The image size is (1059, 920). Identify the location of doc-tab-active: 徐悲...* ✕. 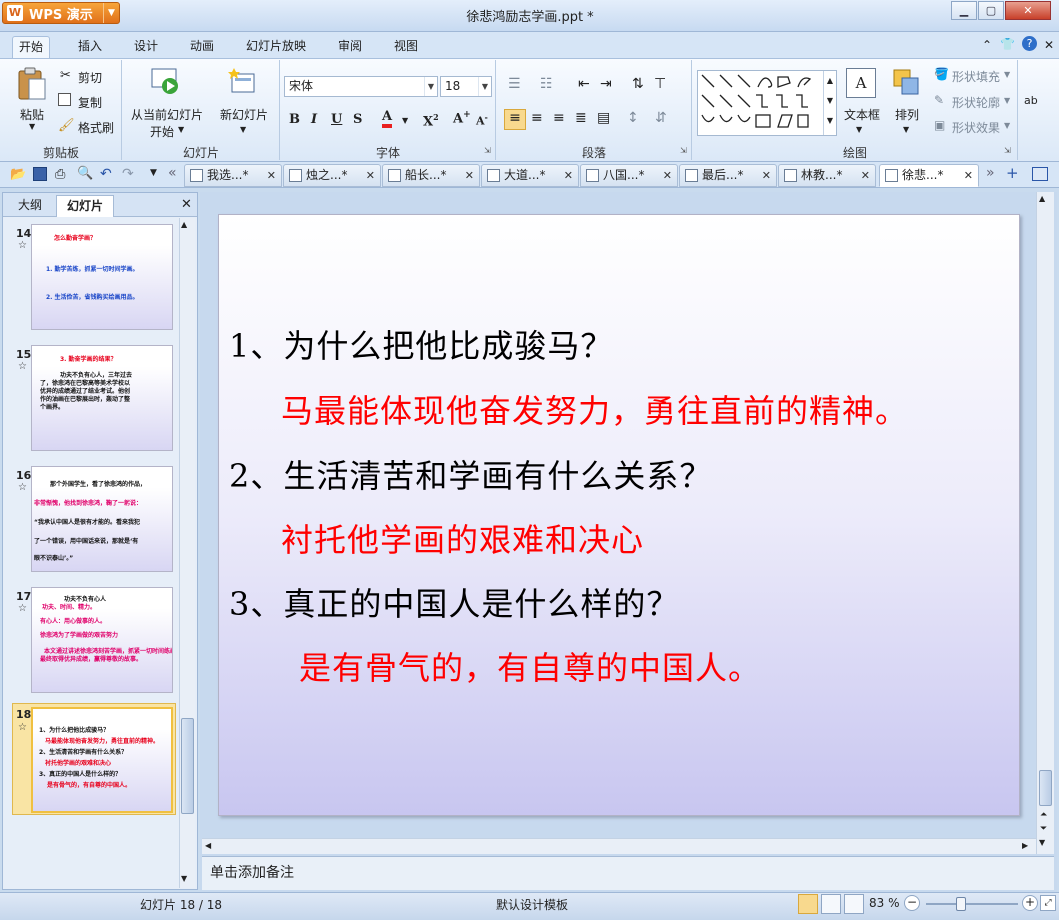
(929, 175).